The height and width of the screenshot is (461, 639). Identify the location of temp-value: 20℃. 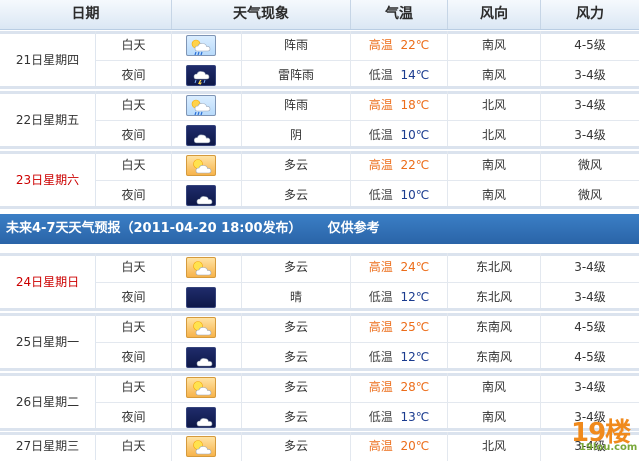
(415, 446).